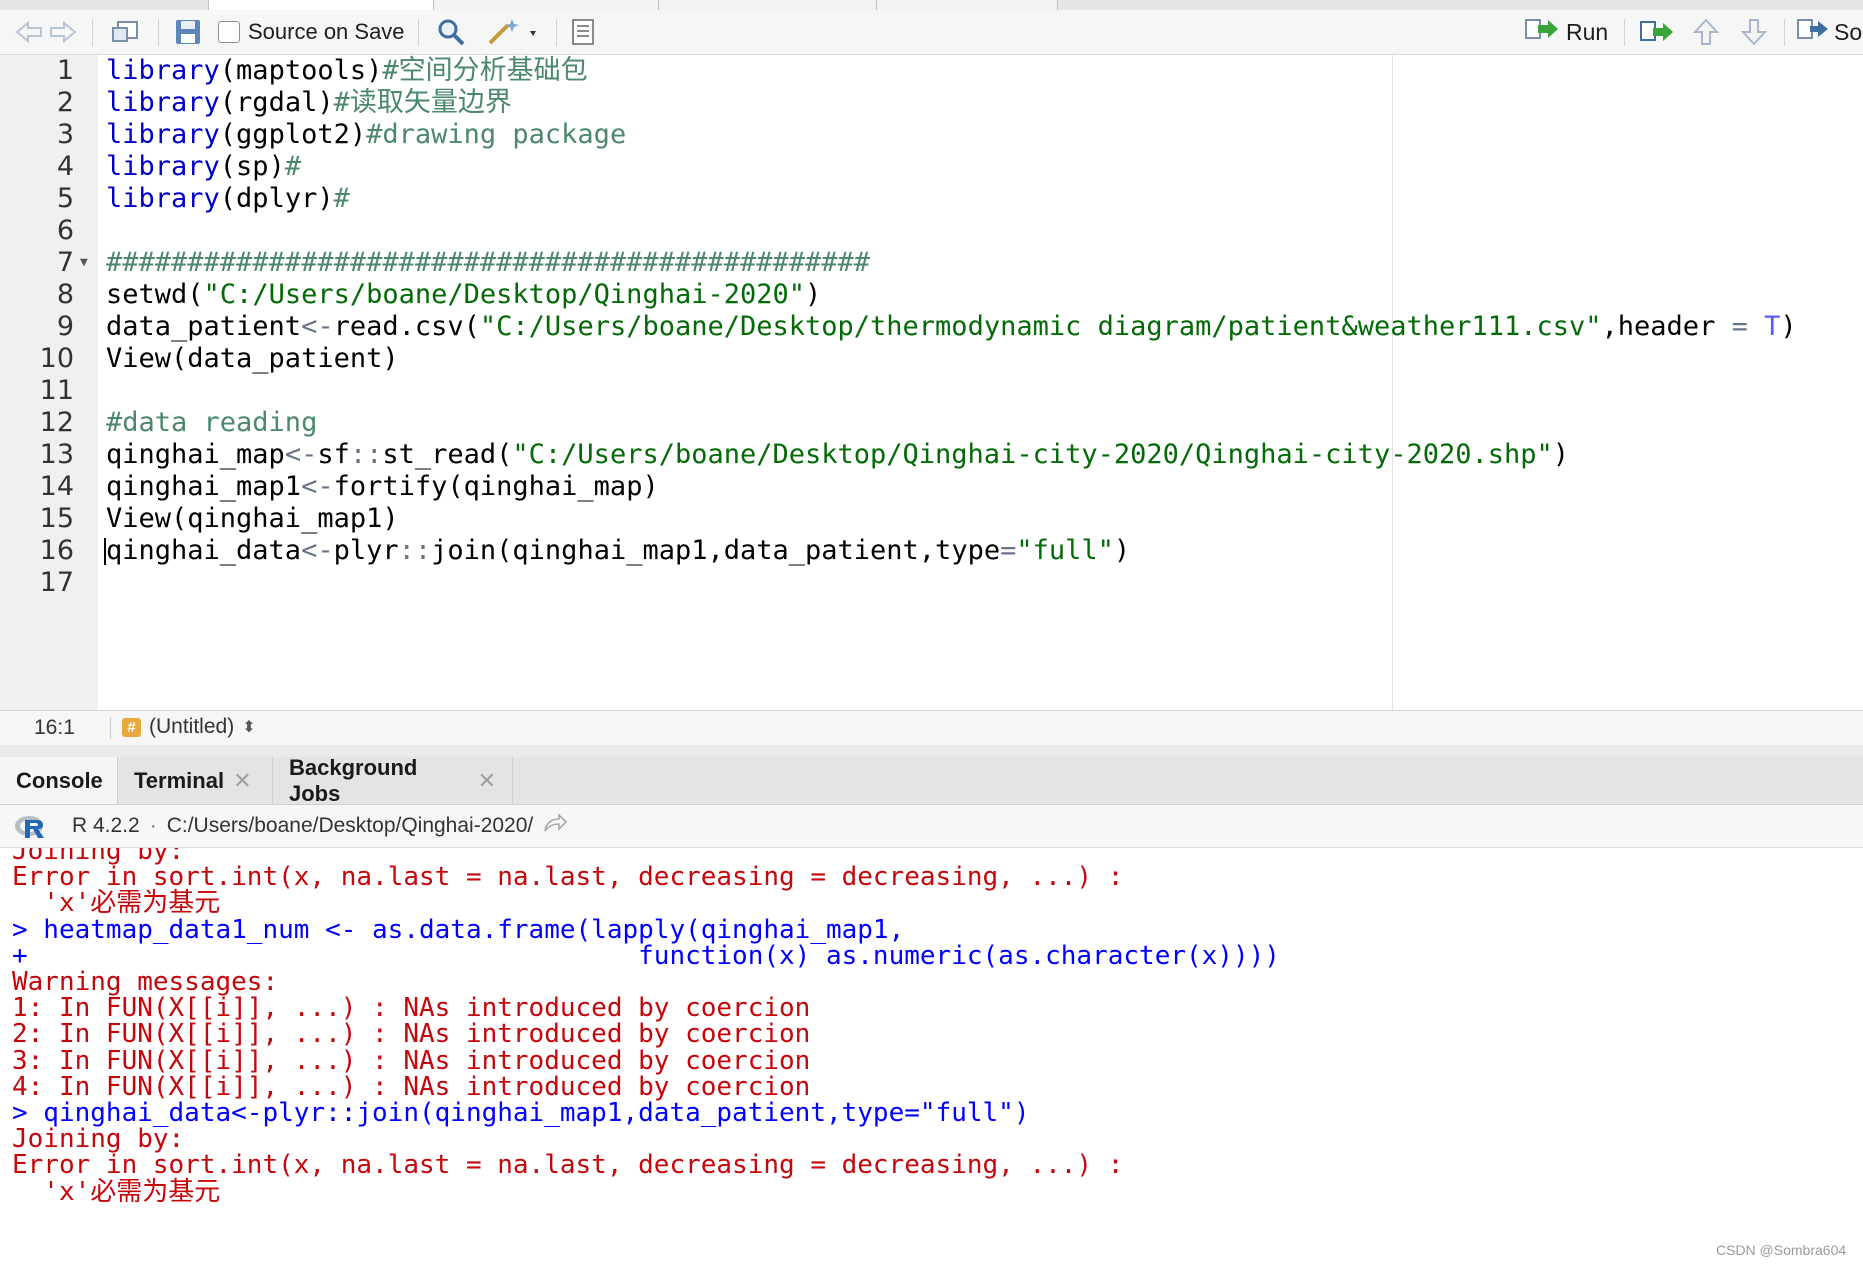 This screenshot has width=1863, height=1267. Describe the element at coordinates (65, 198) in the screenshot. I see `line-number: 5` at that location.